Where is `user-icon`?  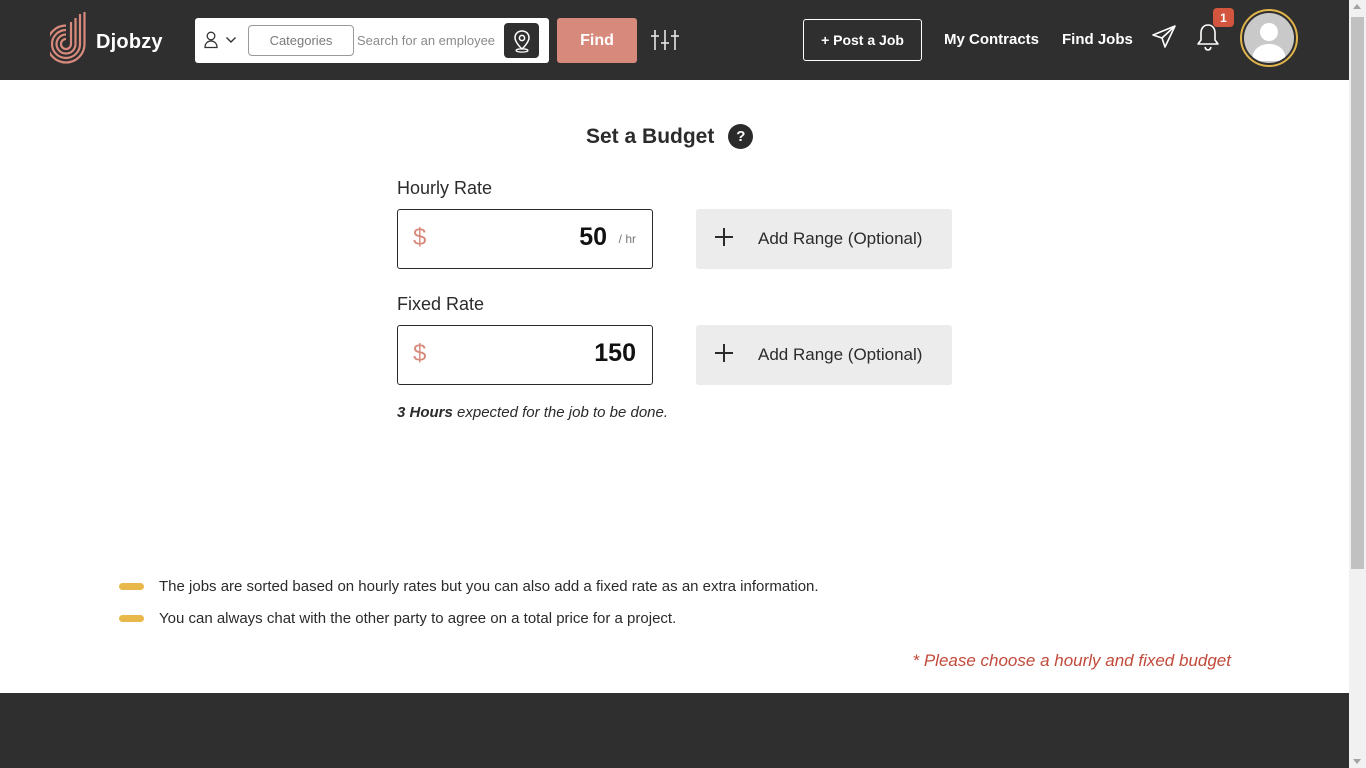
user-icon is located at coordinates (211, 40).